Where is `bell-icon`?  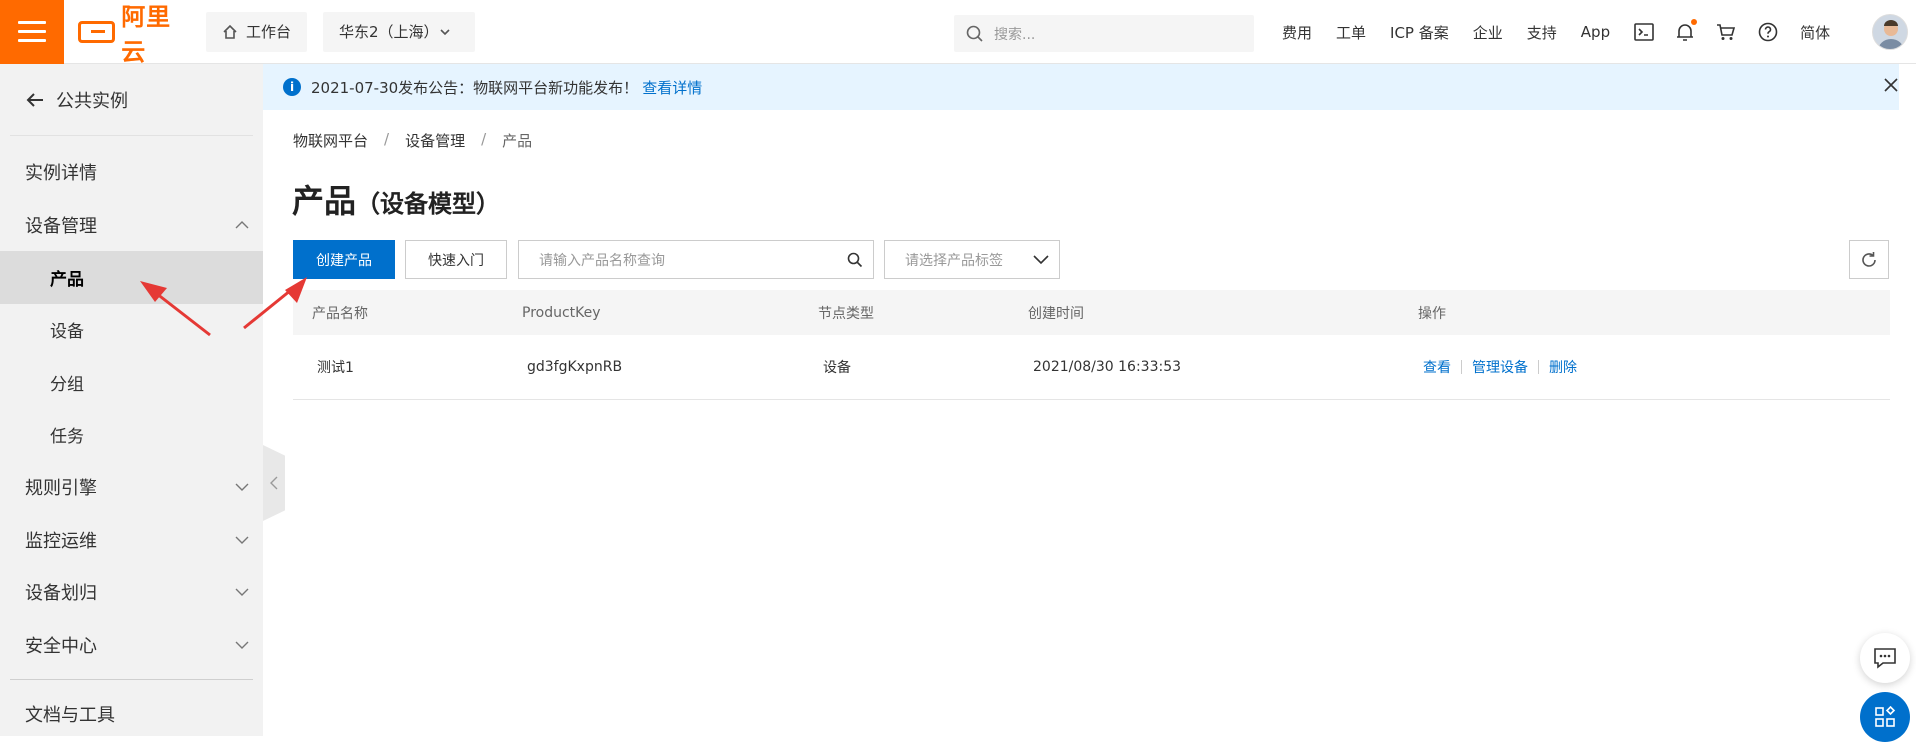 bell-icon is located at coordinates (1687, 30).